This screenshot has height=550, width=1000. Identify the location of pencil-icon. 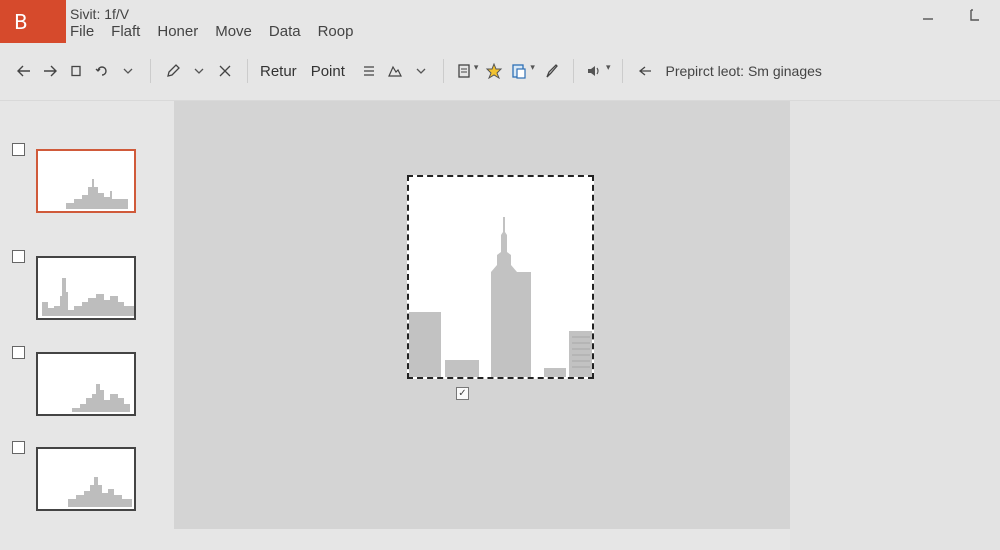
(173, 71).